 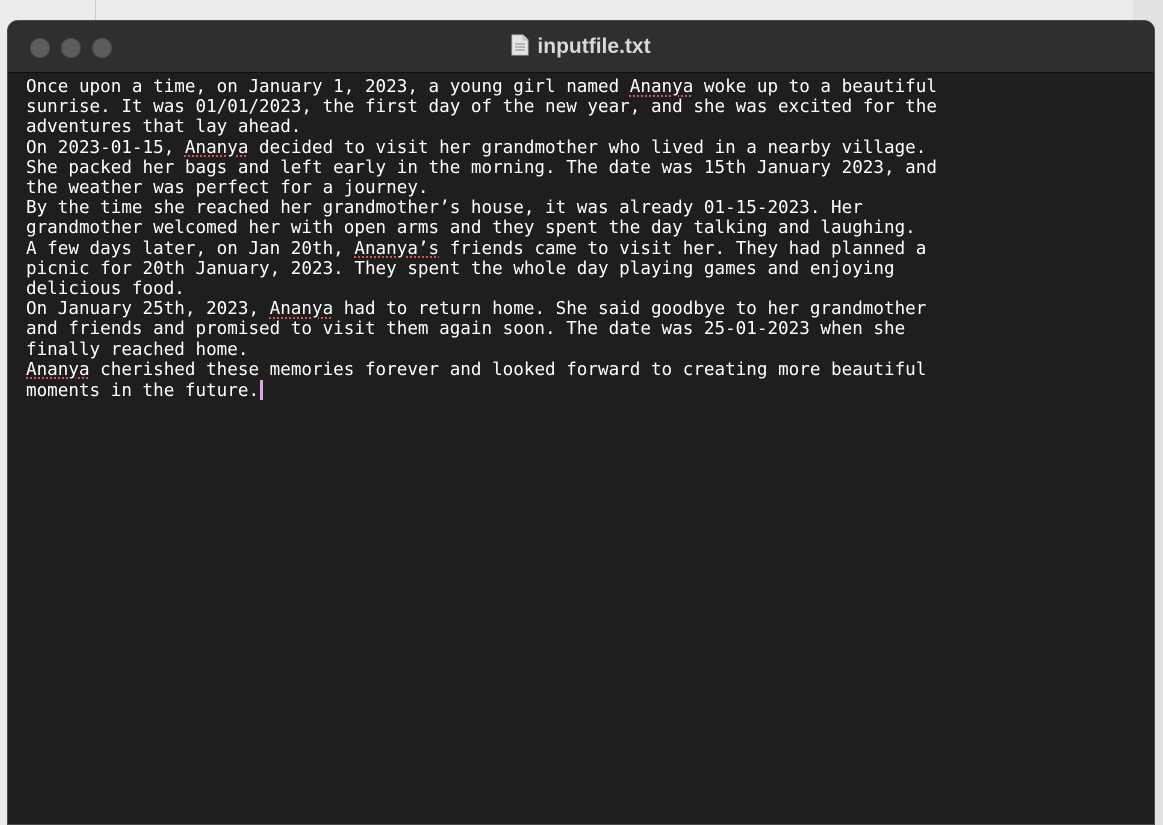 What do you see at coordinates (143, 391) in the screenshot?
I see `text-segment: moments in the future.` at bounding box center [143, 391].